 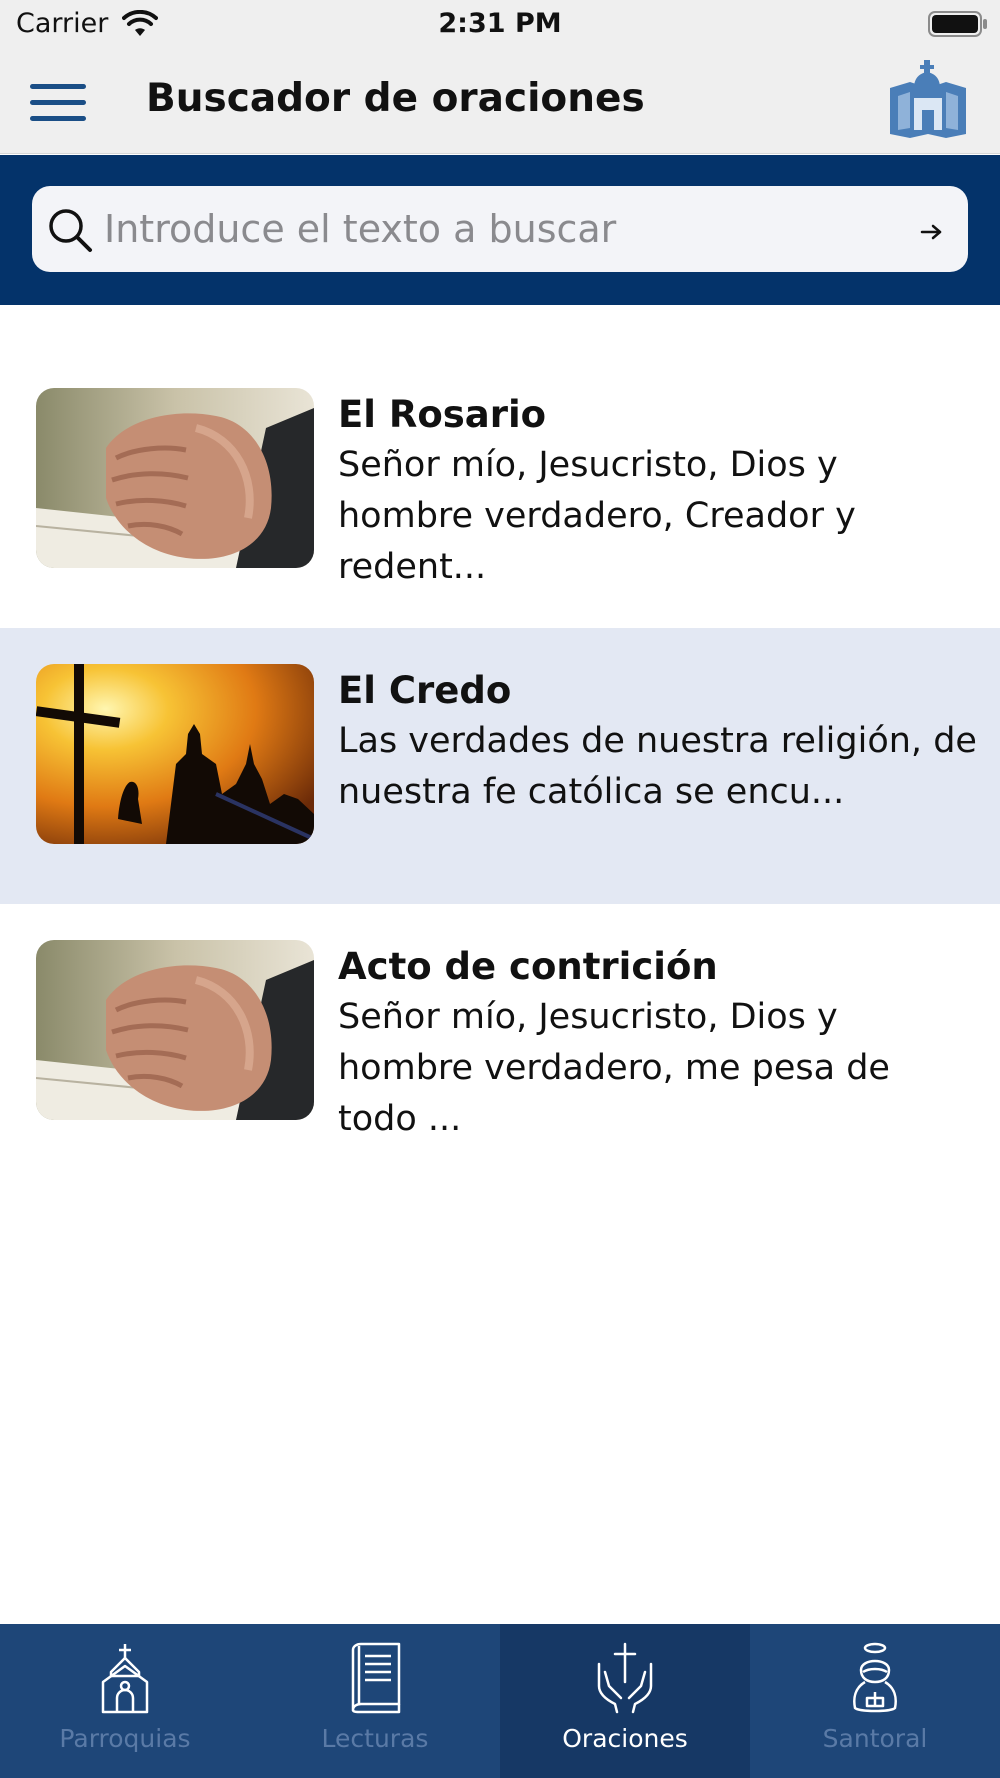 I want to click on page-title: Buscador de oraciones, so click(x=395, y=98).